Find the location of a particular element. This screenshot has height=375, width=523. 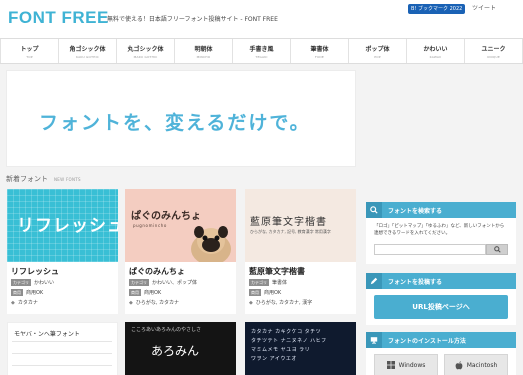

nav-label: 丸ゴシック体 is located at coordinates (145, 49).